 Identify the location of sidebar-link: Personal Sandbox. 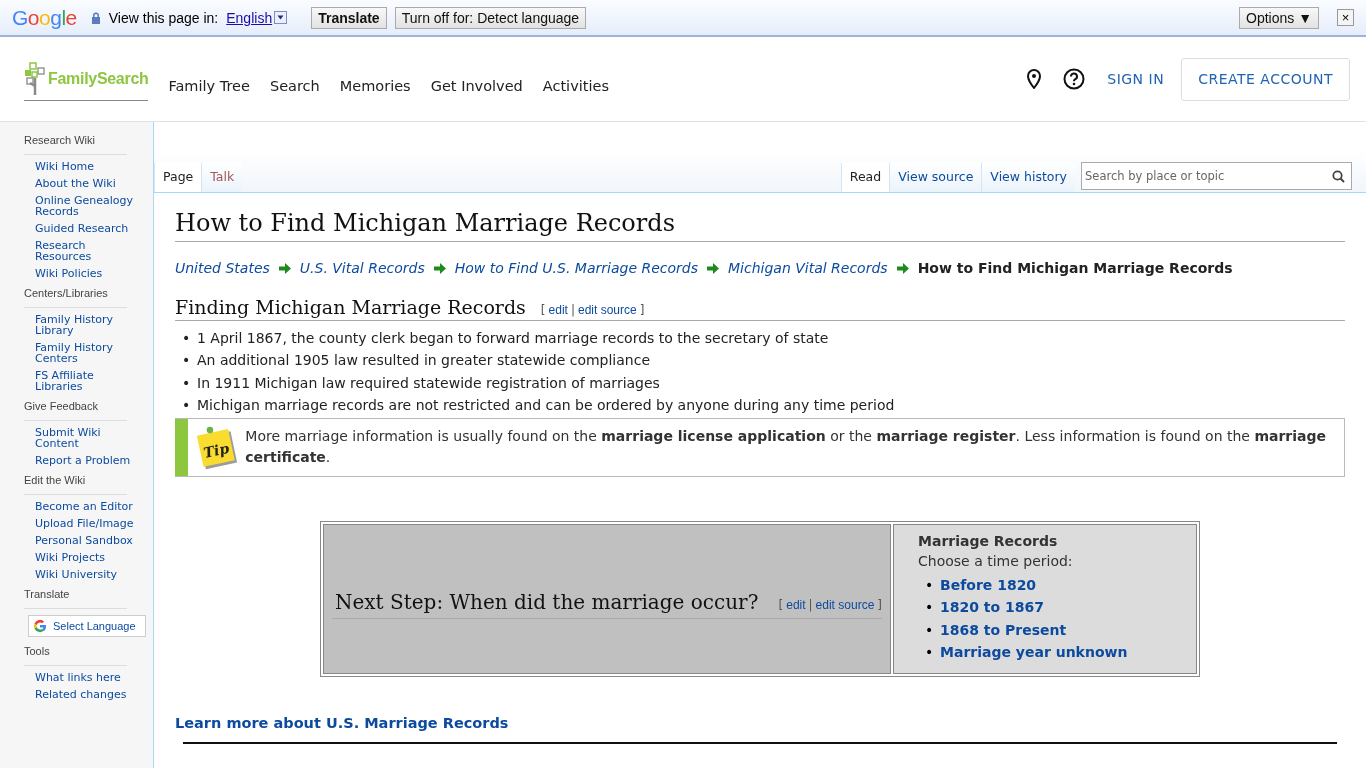
(85, 540).